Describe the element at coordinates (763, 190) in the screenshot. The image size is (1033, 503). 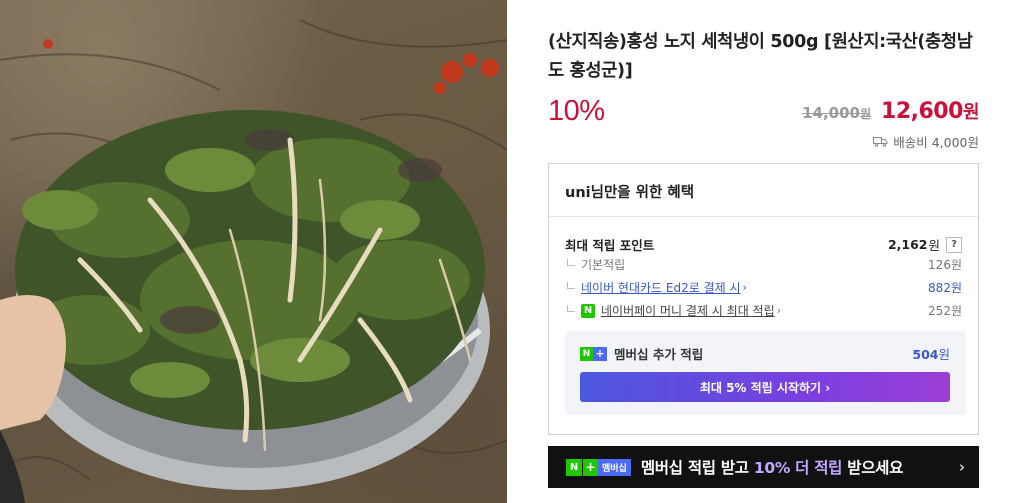
I see `benefit-header: uni님만을 위한 혜택` at that location.